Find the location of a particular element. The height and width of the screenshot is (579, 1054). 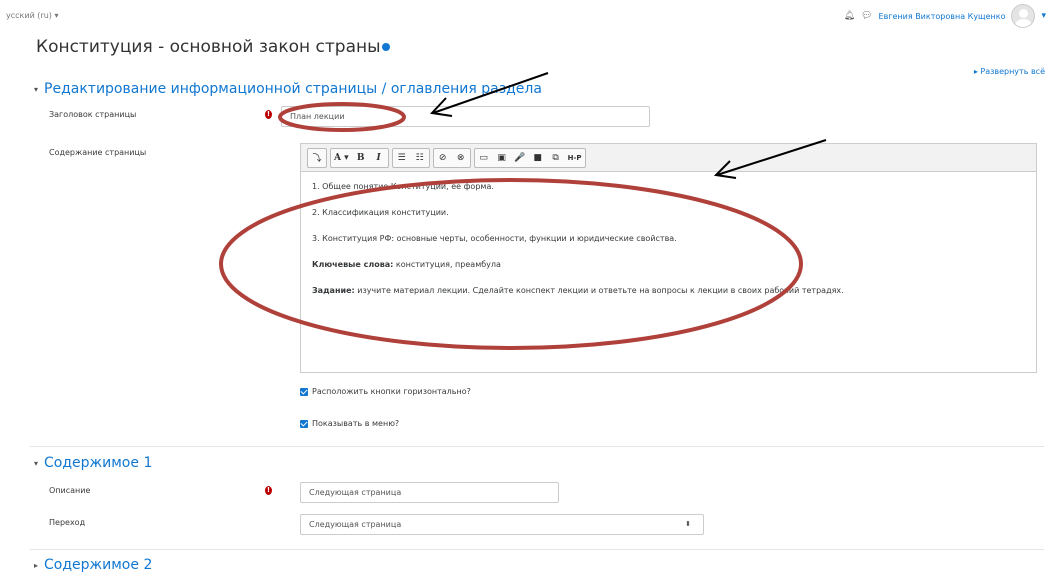

annotation-arrow-content is located at coordinates (770, 159).